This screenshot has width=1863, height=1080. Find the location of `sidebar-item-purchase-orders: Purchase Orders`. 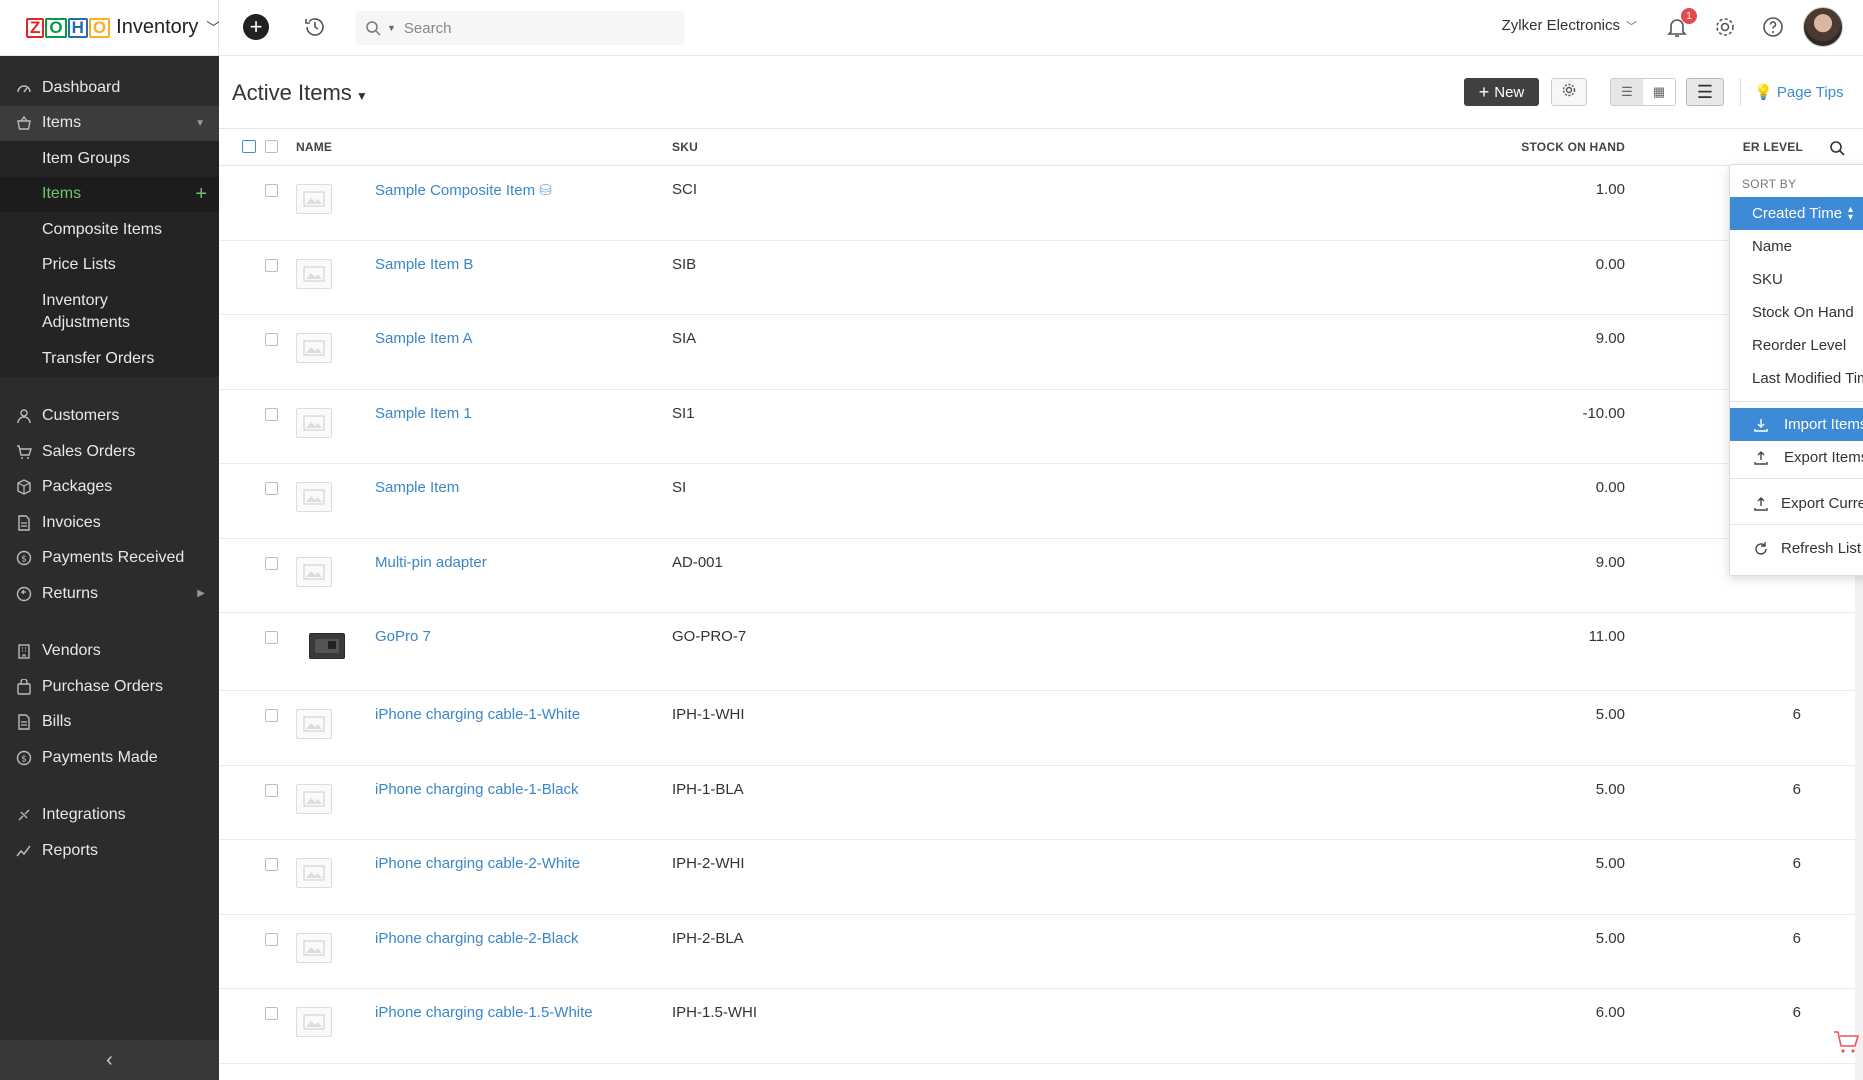

sidebar-item-purchase-orders: Purchase Orders is located at coordinates (109, 687).